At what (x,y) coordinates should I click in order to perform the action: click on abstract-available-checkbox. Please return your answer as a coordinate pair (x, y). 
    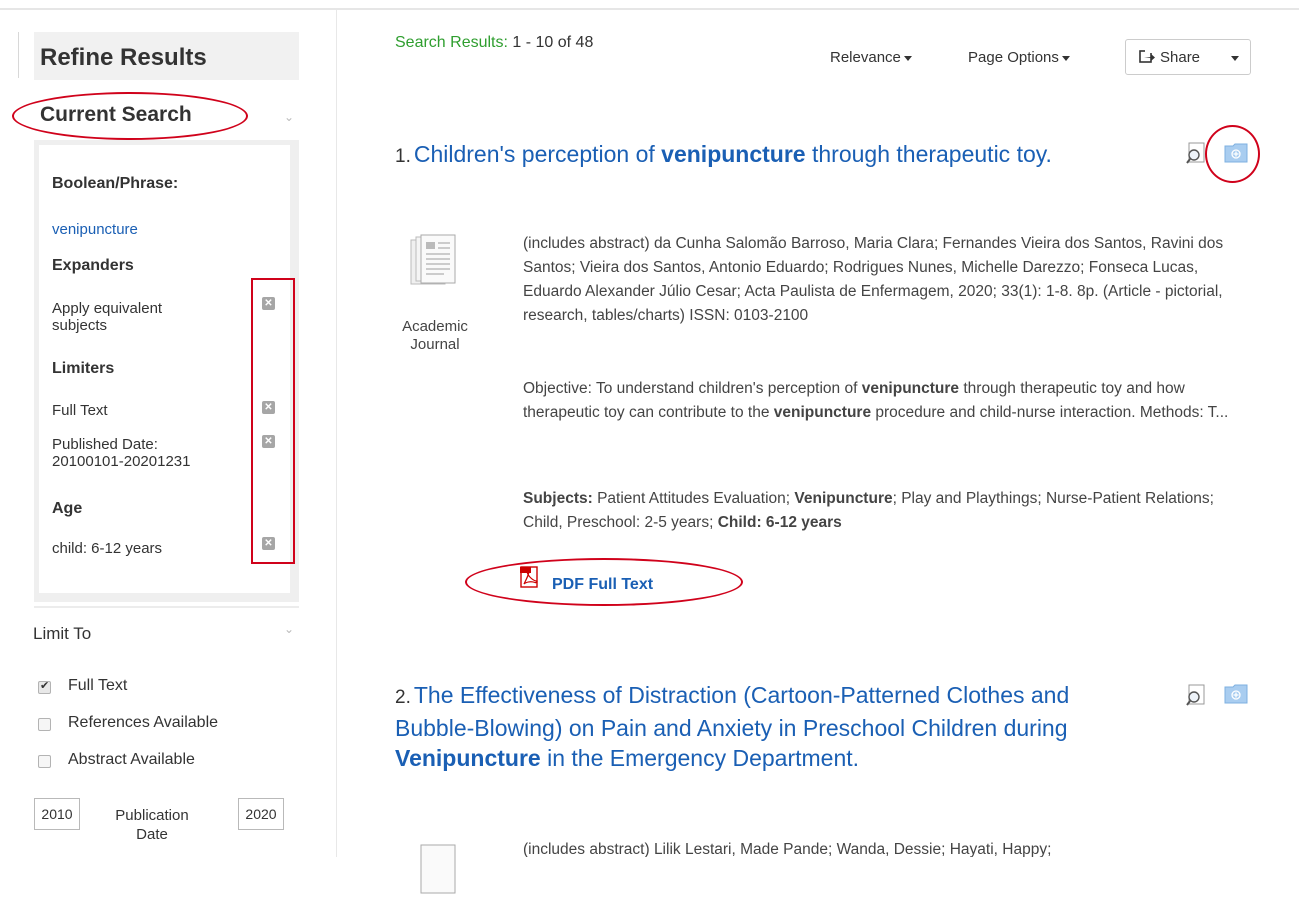
    Looking at the image, I should click on (44, 761).